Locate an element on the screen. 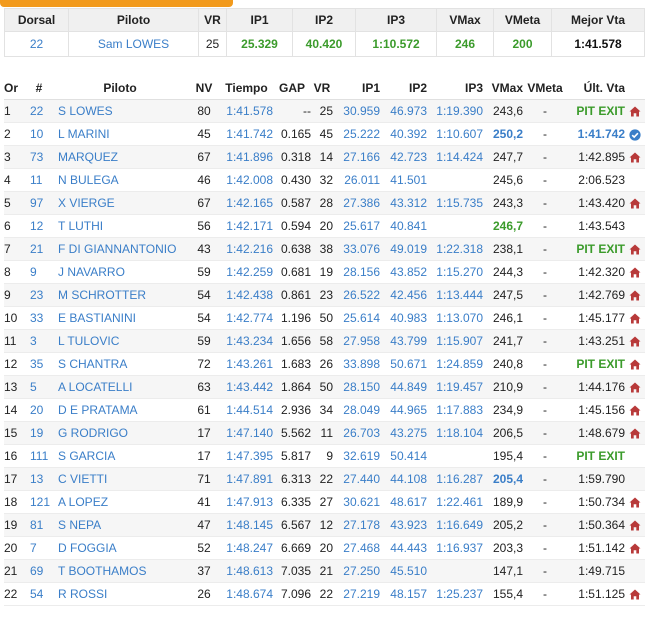 The height and width of the screenshot is (633, 659). header-vmax: VMax is located at coordinates (503, 88).